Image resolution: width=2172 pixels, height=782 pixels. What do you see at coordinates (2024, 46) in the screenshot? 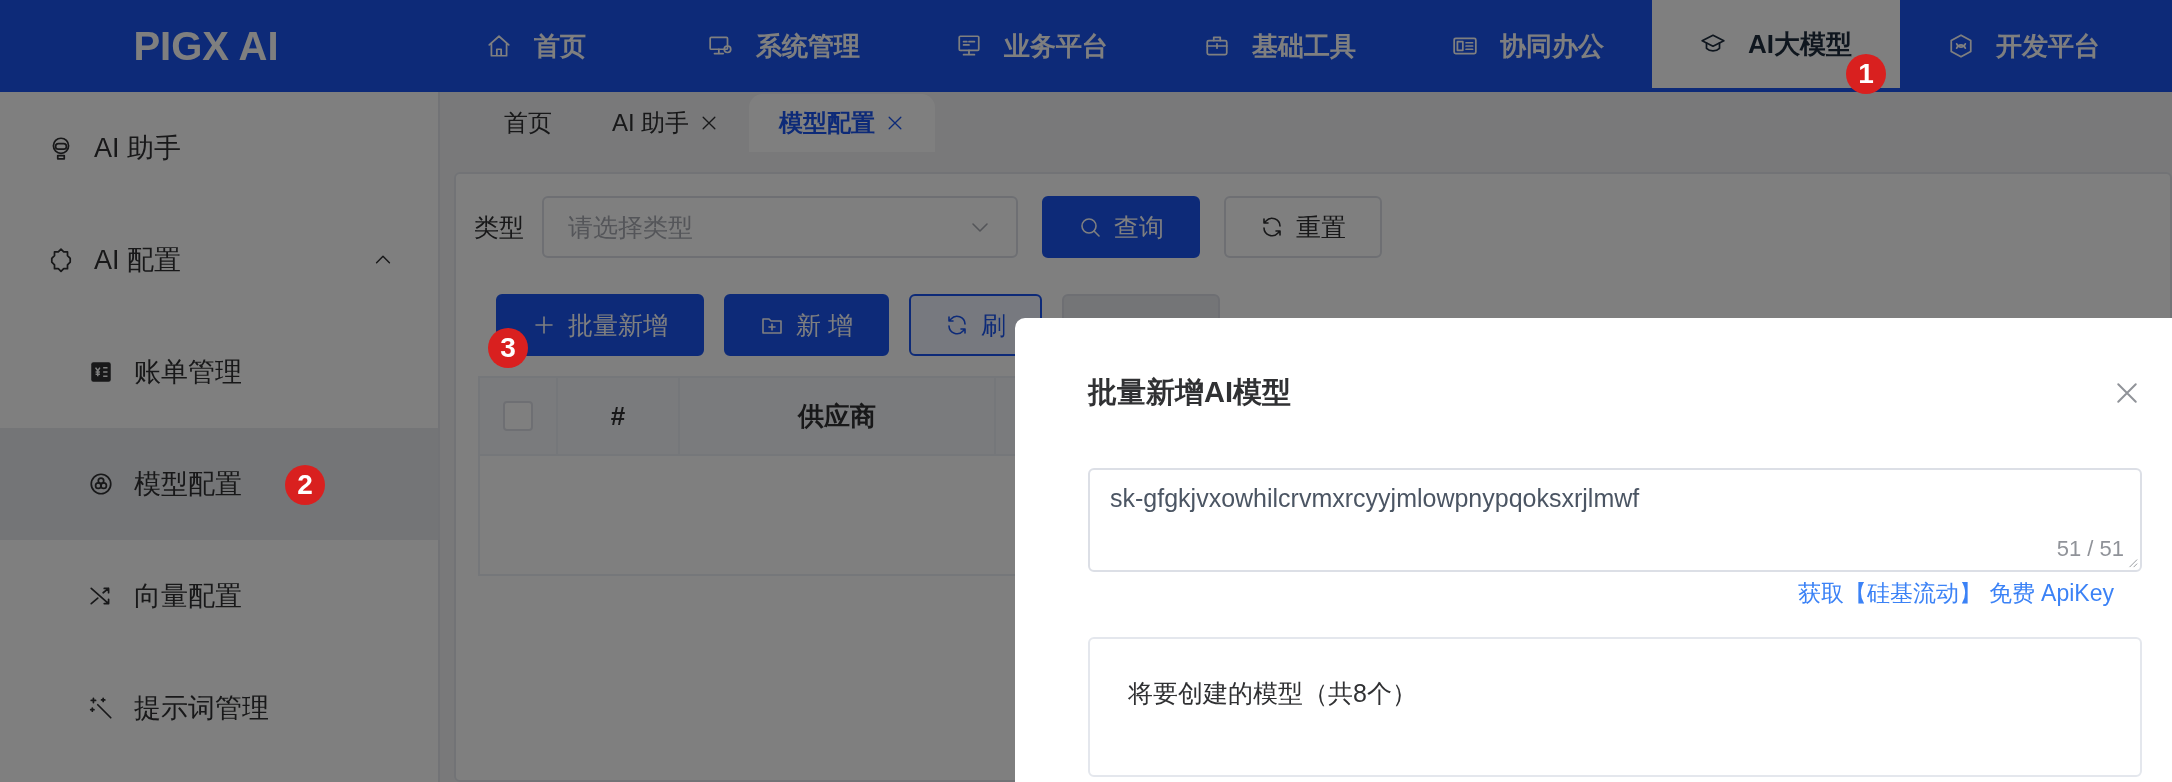
I see `nav-menu-item: 开发平台` at bounding box center [2024, 46].